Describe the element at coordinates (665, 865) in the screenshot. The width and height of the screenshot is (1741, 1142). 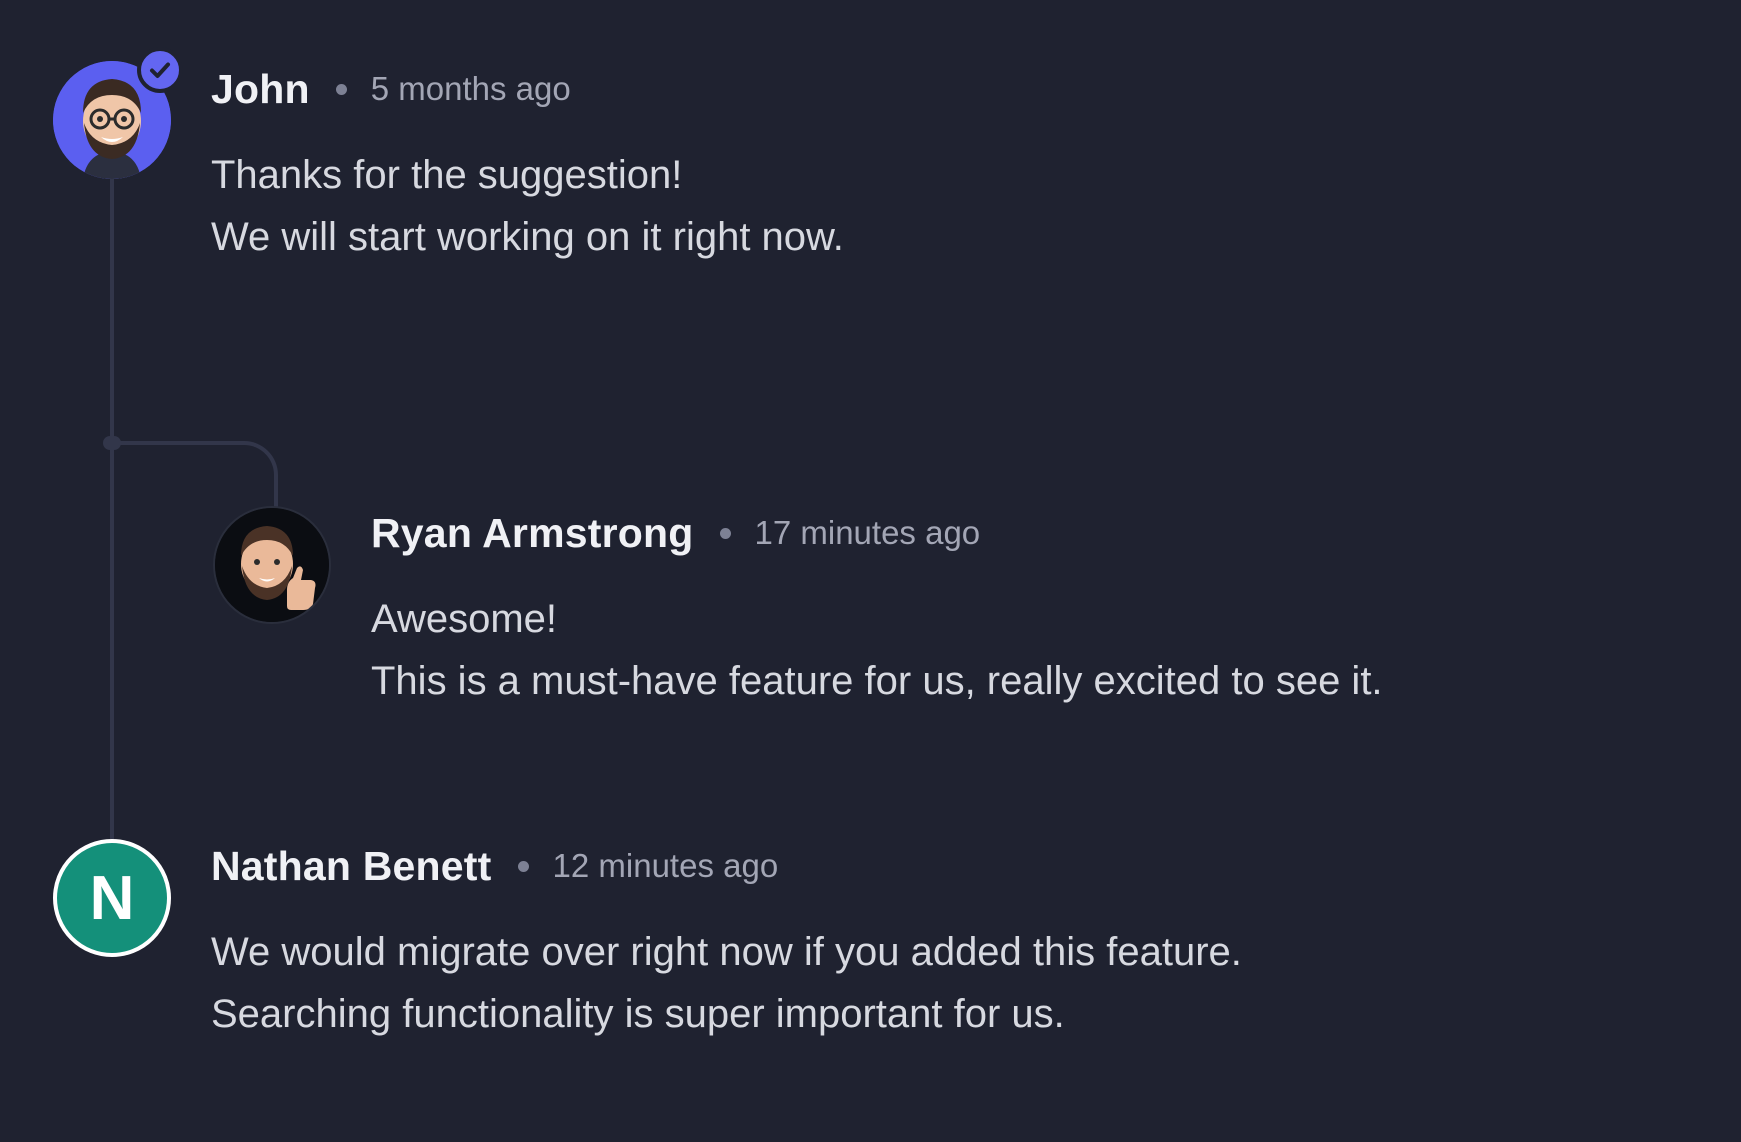
I see `timestamp: 12 minutes ago` at that location.